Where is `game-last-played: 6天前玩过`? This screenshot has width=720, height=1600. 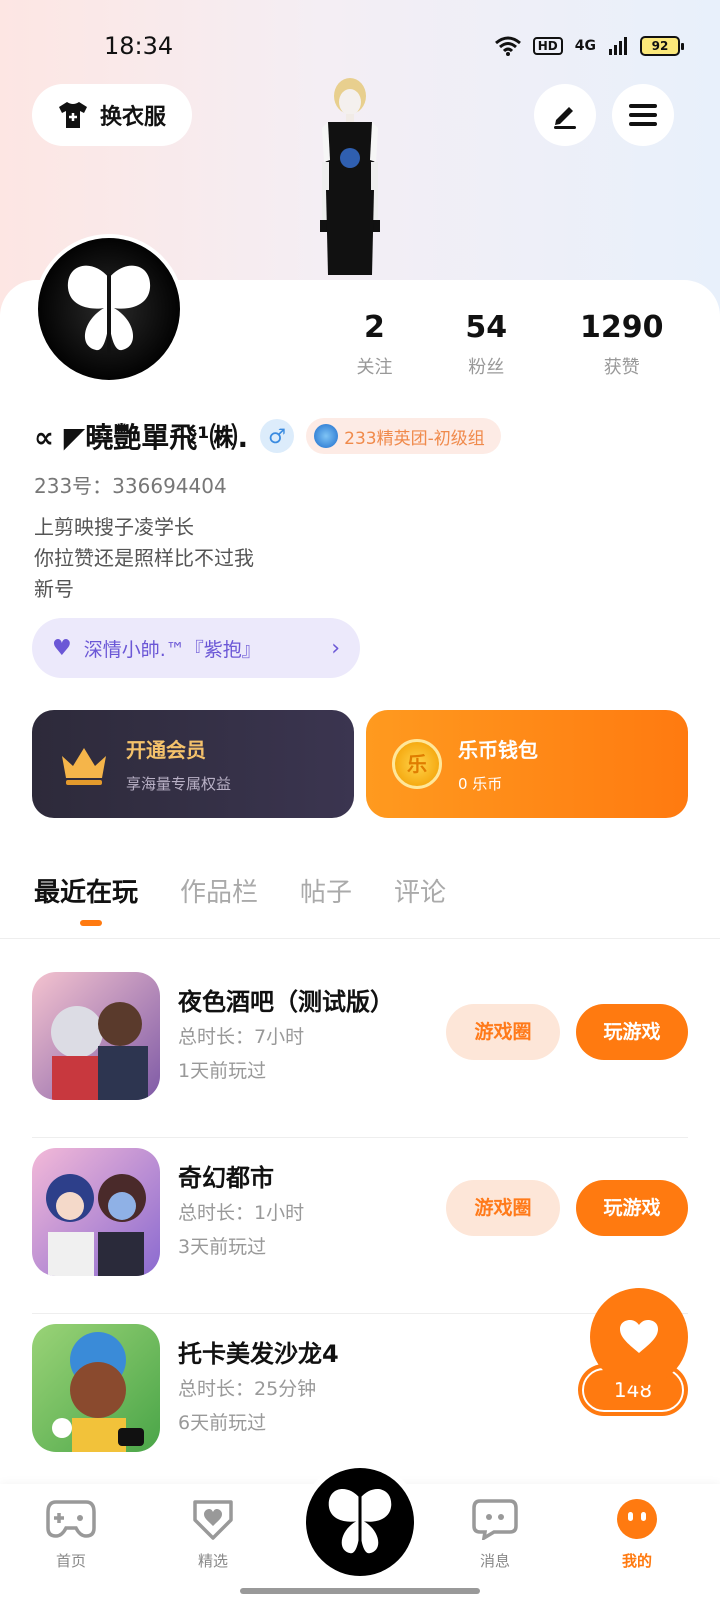 game-last-played: 6天前玩过 is located at coordinates (222, 1423).